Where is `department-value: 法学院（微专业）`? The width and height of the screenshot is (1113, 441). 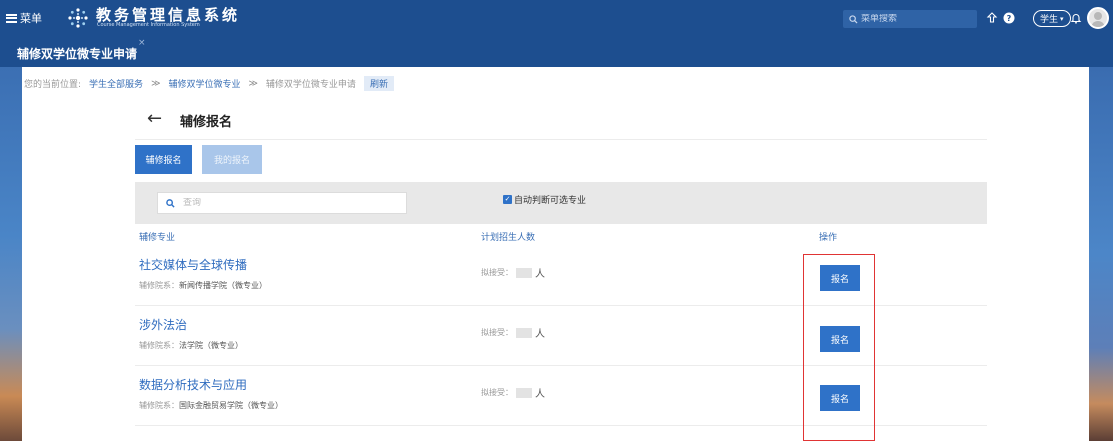 department-value: 法学院（微专业） is located at coordinates (211, 345).